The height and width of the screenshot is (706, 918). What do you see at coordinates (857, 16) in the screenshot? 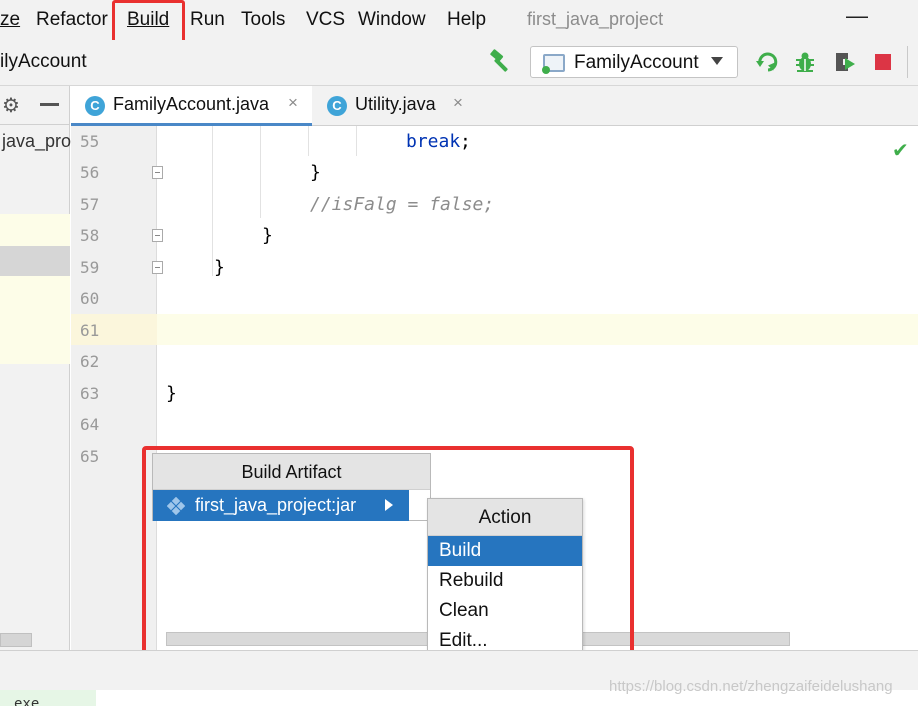
I see `minimize-button: —` at bounding box center [857, 16].